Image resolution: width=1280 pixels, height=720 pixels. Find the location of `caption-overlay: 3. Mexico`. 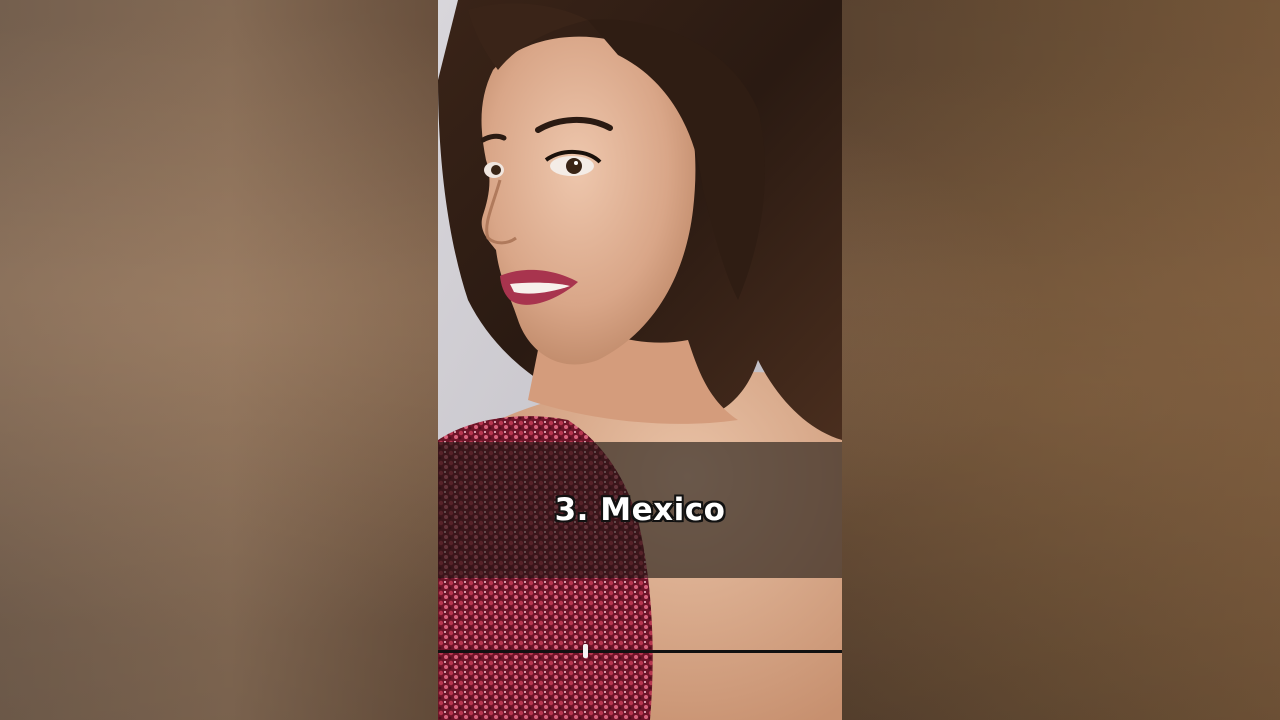

caption-overlay: 3. Mexico is located at coordinates (640, 510).